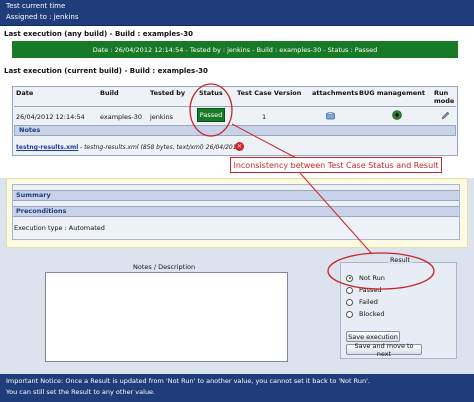 Image resolution: width=474 pixels, height=402 pixels. I want to click on radio-passed, so click(349, 290).